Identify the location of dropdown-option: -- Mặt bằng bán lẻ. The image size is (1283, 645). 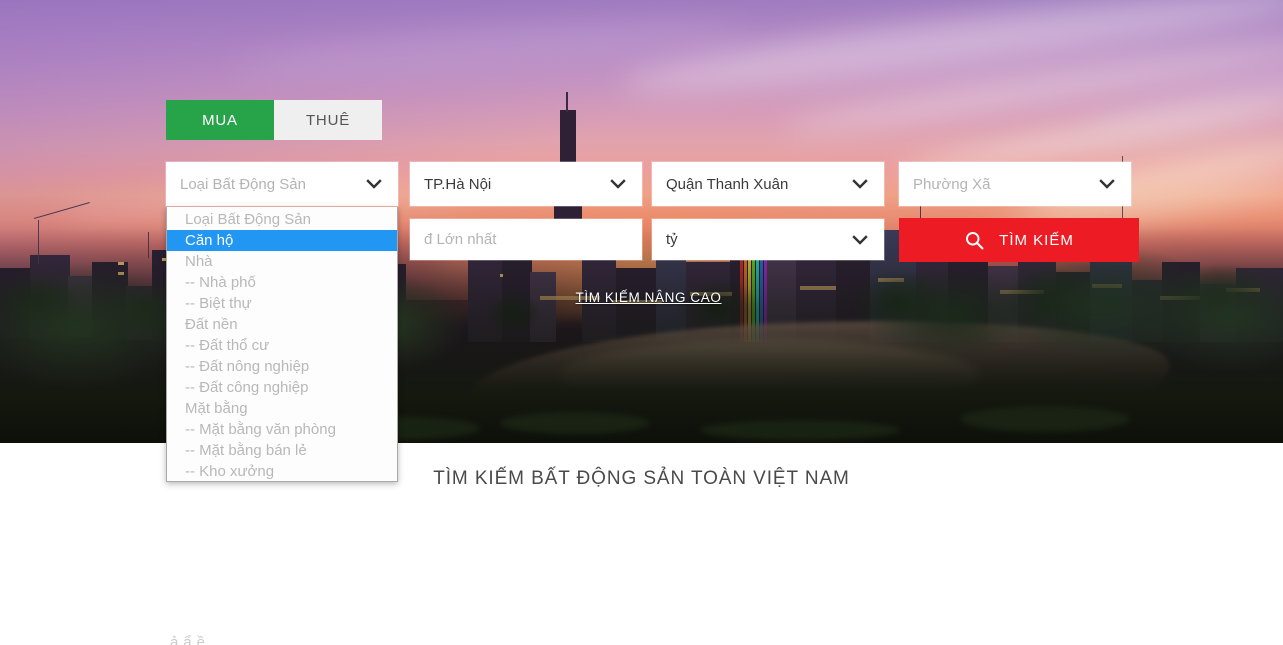
(282, 450).